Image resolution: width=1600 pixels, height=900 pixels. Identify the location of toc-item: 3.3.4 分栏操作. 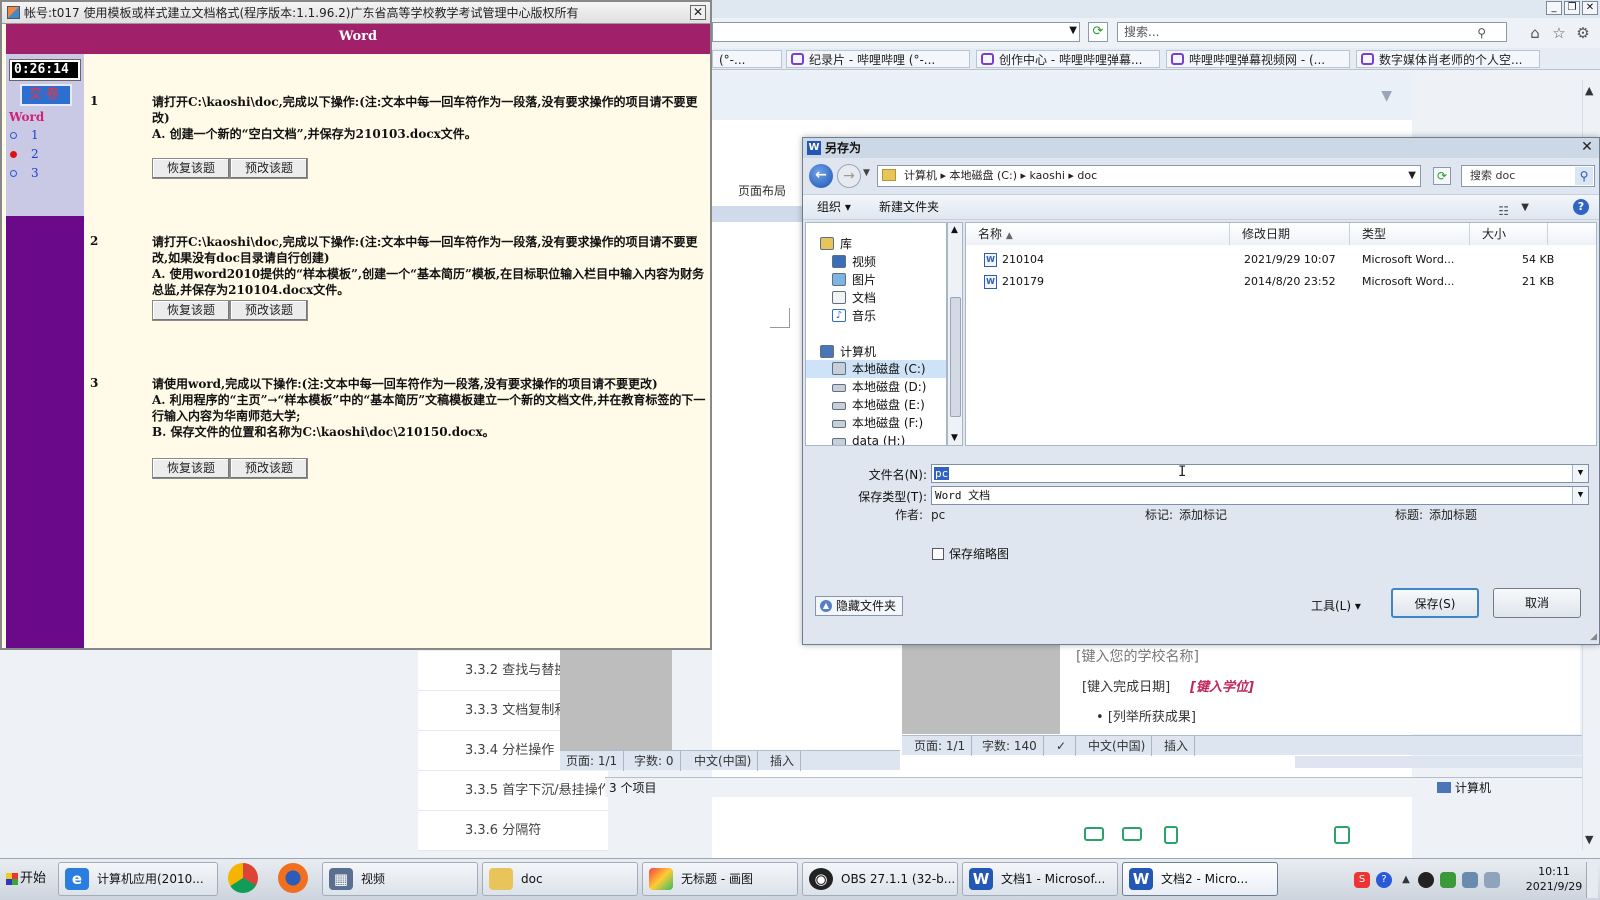
(489, 751).